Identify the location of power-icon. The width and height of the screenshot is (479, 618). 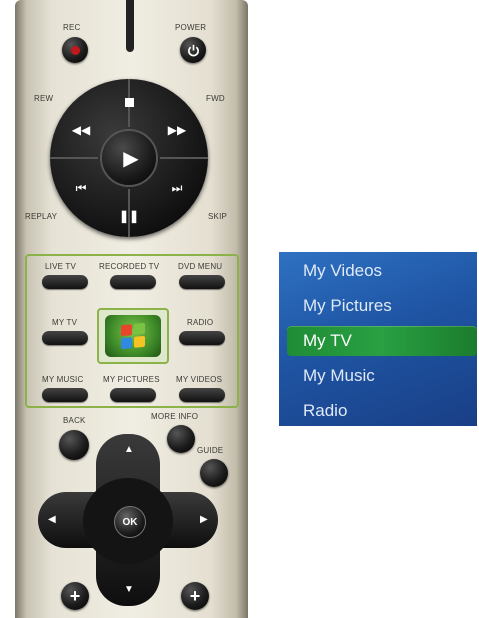
(193, 50).